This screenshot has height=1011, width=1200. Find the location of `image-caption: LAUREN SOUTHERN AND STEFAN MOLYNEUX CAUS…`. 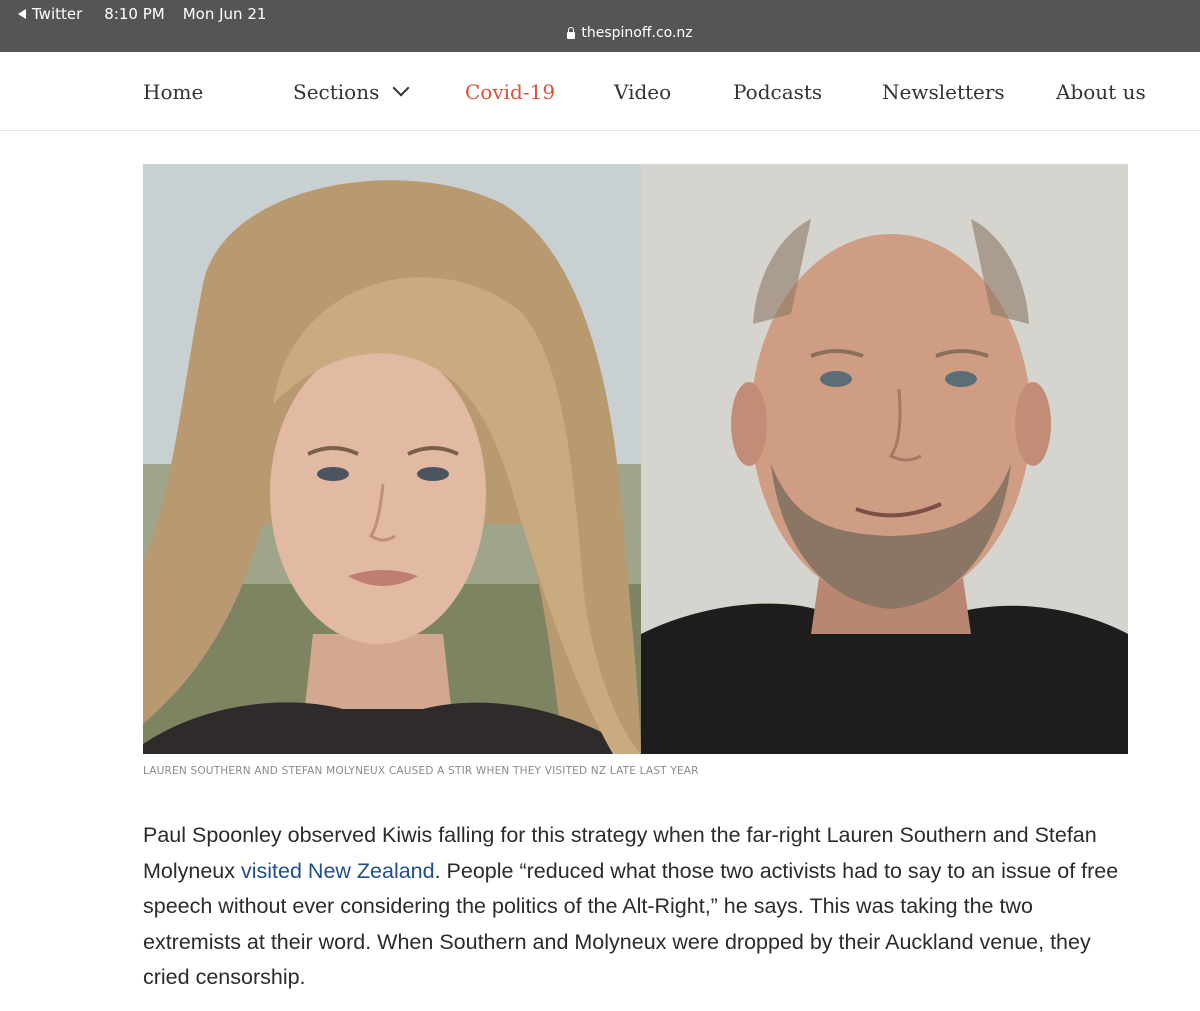

image-caption: LAUREN SOUTHERN AND STEFAN MOLYNEUX CAUS… is located at coordinates (421, 771).